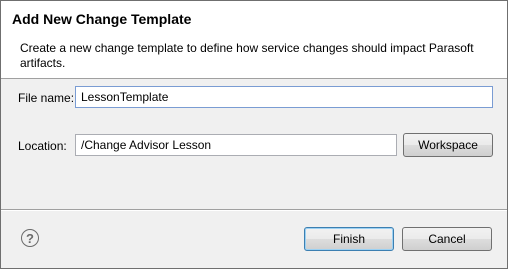 This screenshot has width=508, height=269. What do you see at coordinates (46, 98) in the screenshot?
I see `file-name-label: File name:` at bounding box center [46, 98].